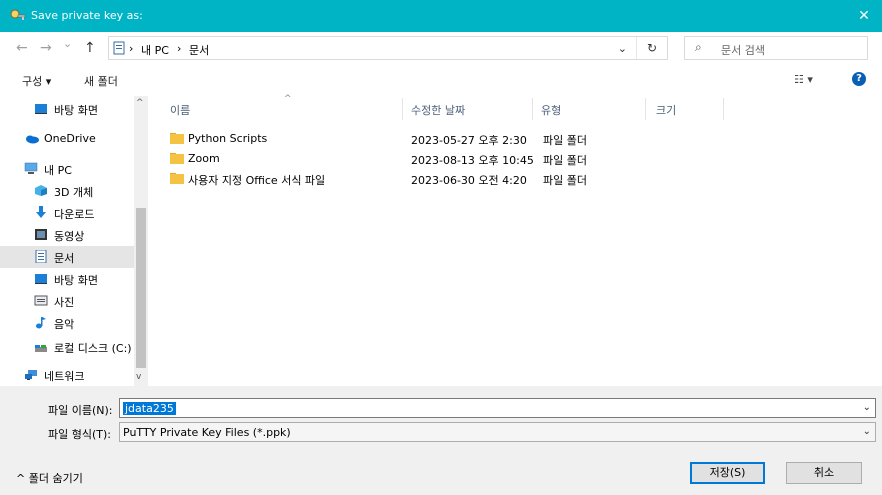  I want to click on network-icon, so click(31, 375).